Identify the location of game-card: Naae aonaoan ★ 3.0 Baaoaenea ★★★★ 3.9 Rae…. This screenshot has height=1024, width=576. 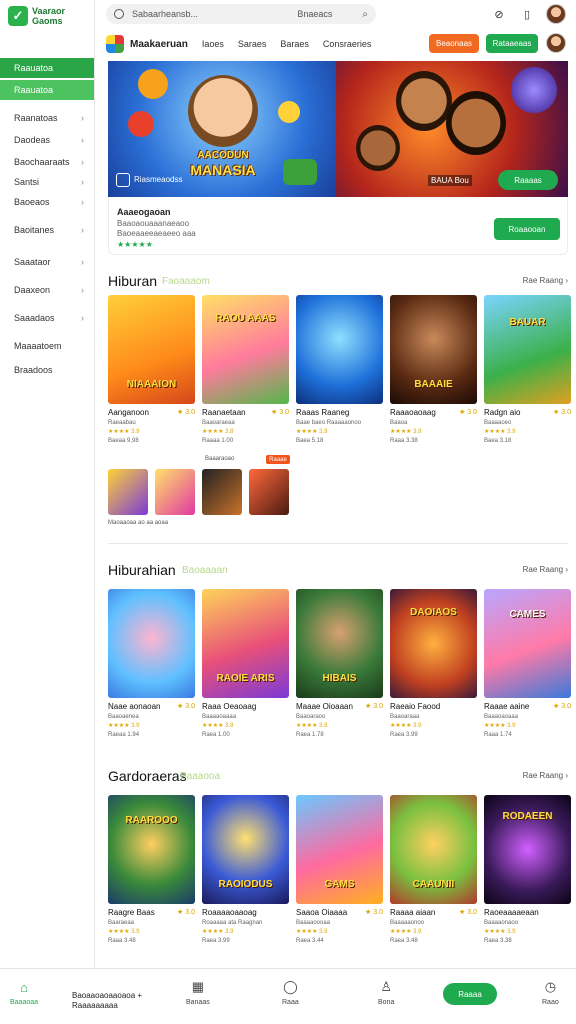
(151, 664).